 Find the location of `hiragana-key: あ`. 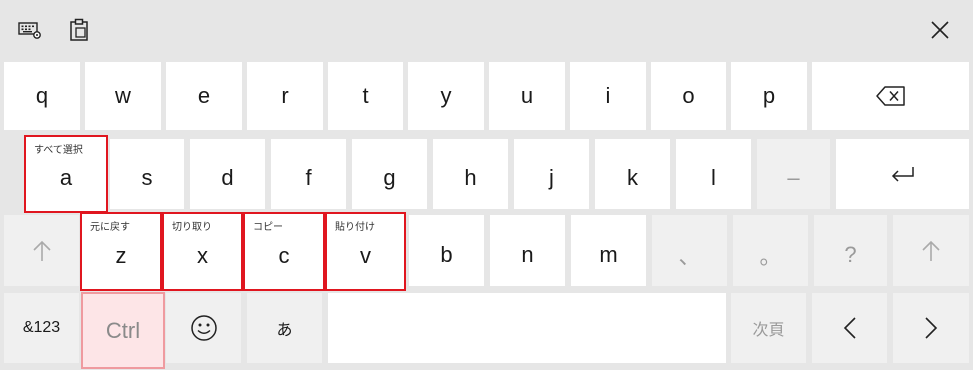

hiragana-key: あ is located at coordinates (284, 328).